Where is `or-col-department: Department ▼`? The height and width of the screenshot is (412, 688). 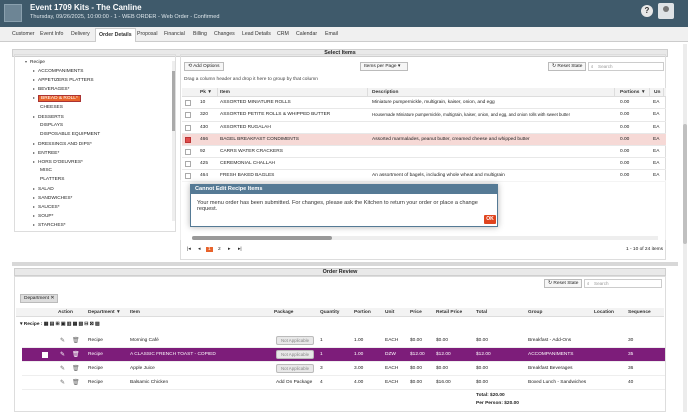 or-col-department: Department ▼ is located at coordinates (104, 312).